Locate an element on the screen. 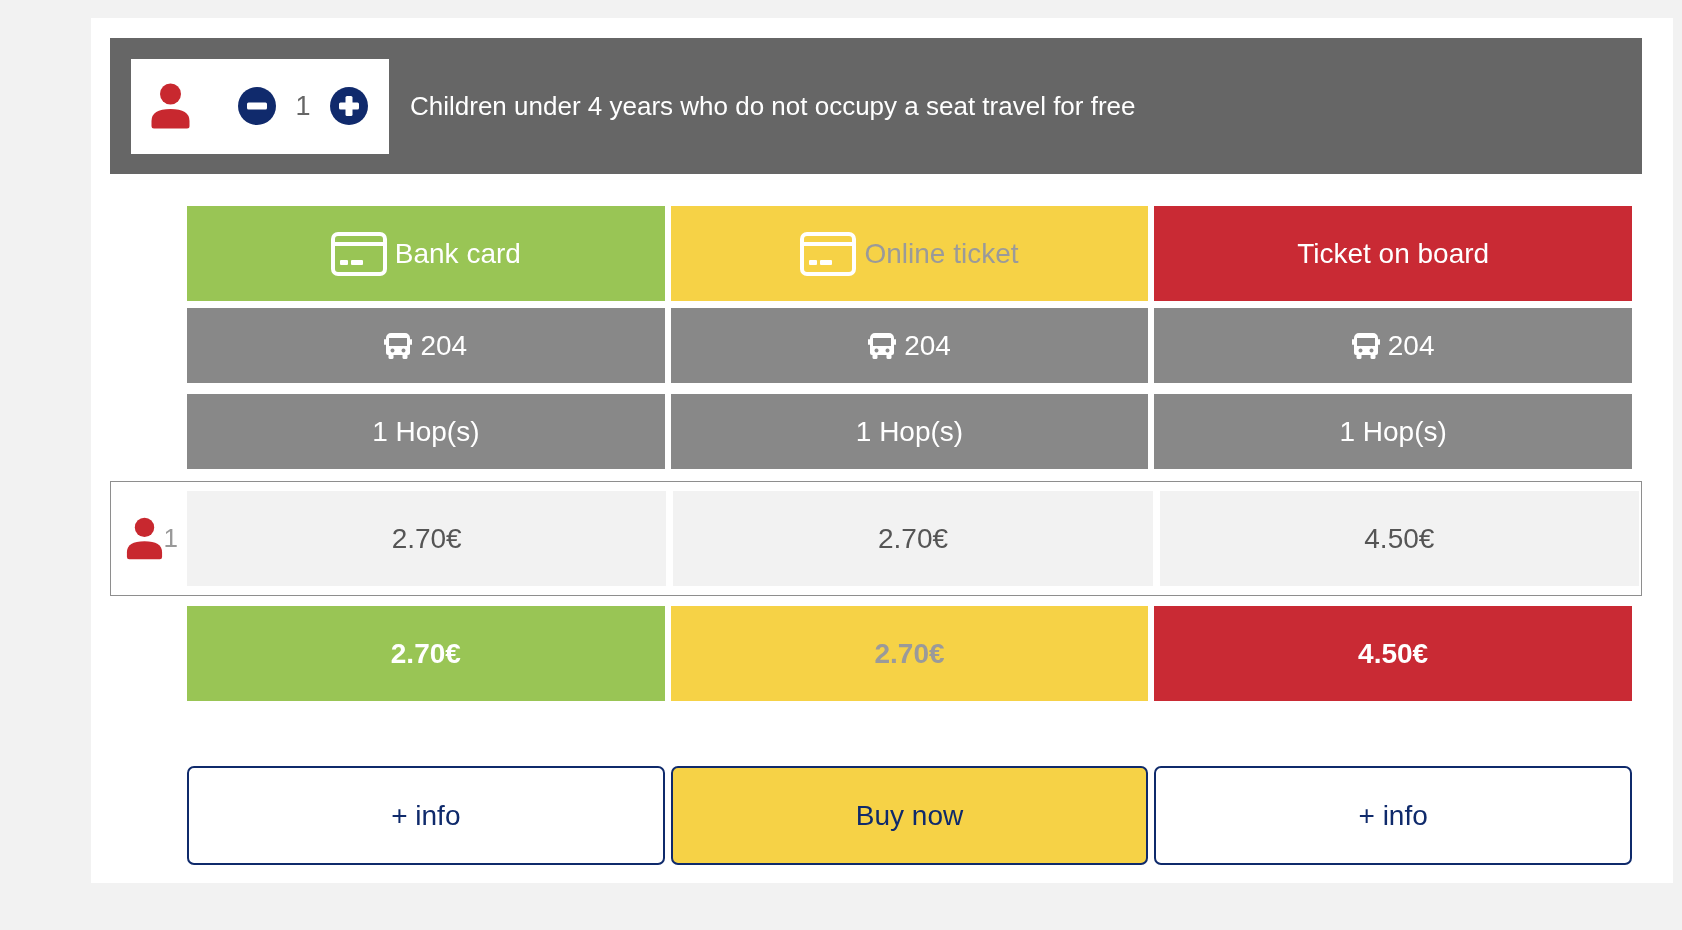 The image size is (1682, 930). total-price-cell: 4.50€ is located at coordinates (1393, 653).